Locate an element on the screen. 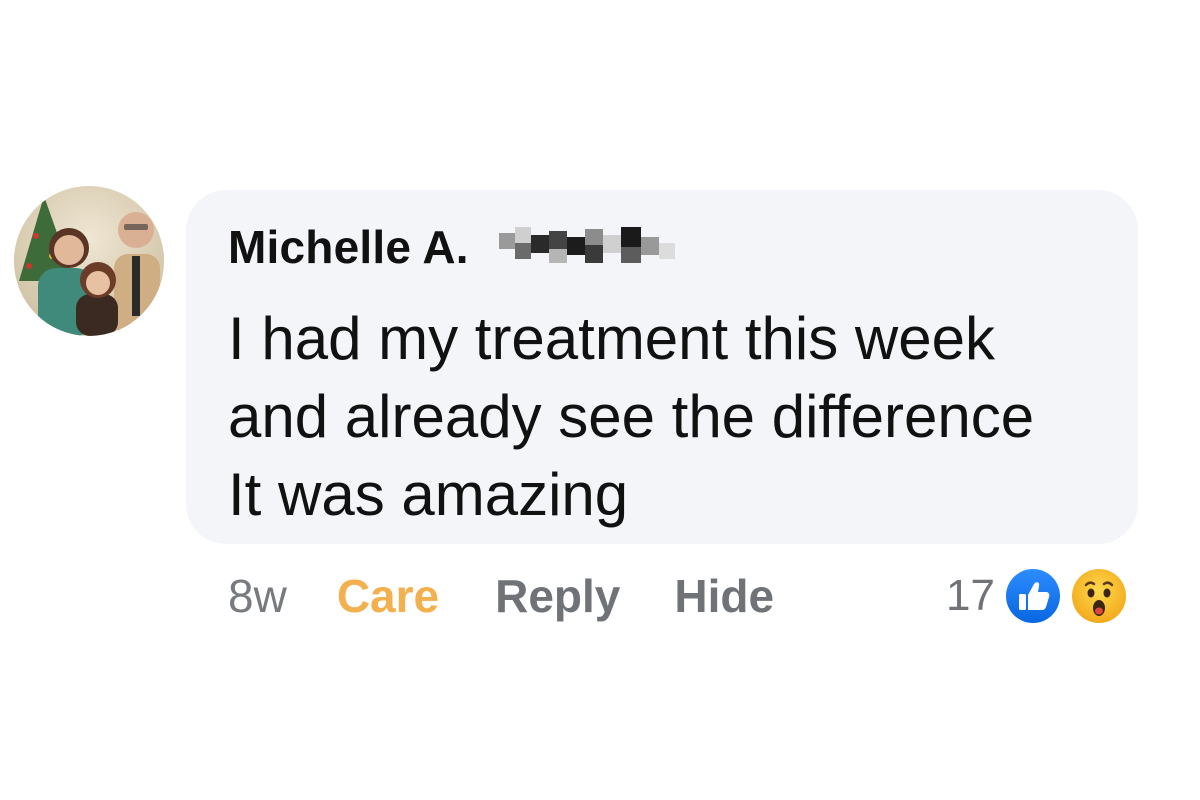  hide-button: Hide is located at coordinates (724, 596).